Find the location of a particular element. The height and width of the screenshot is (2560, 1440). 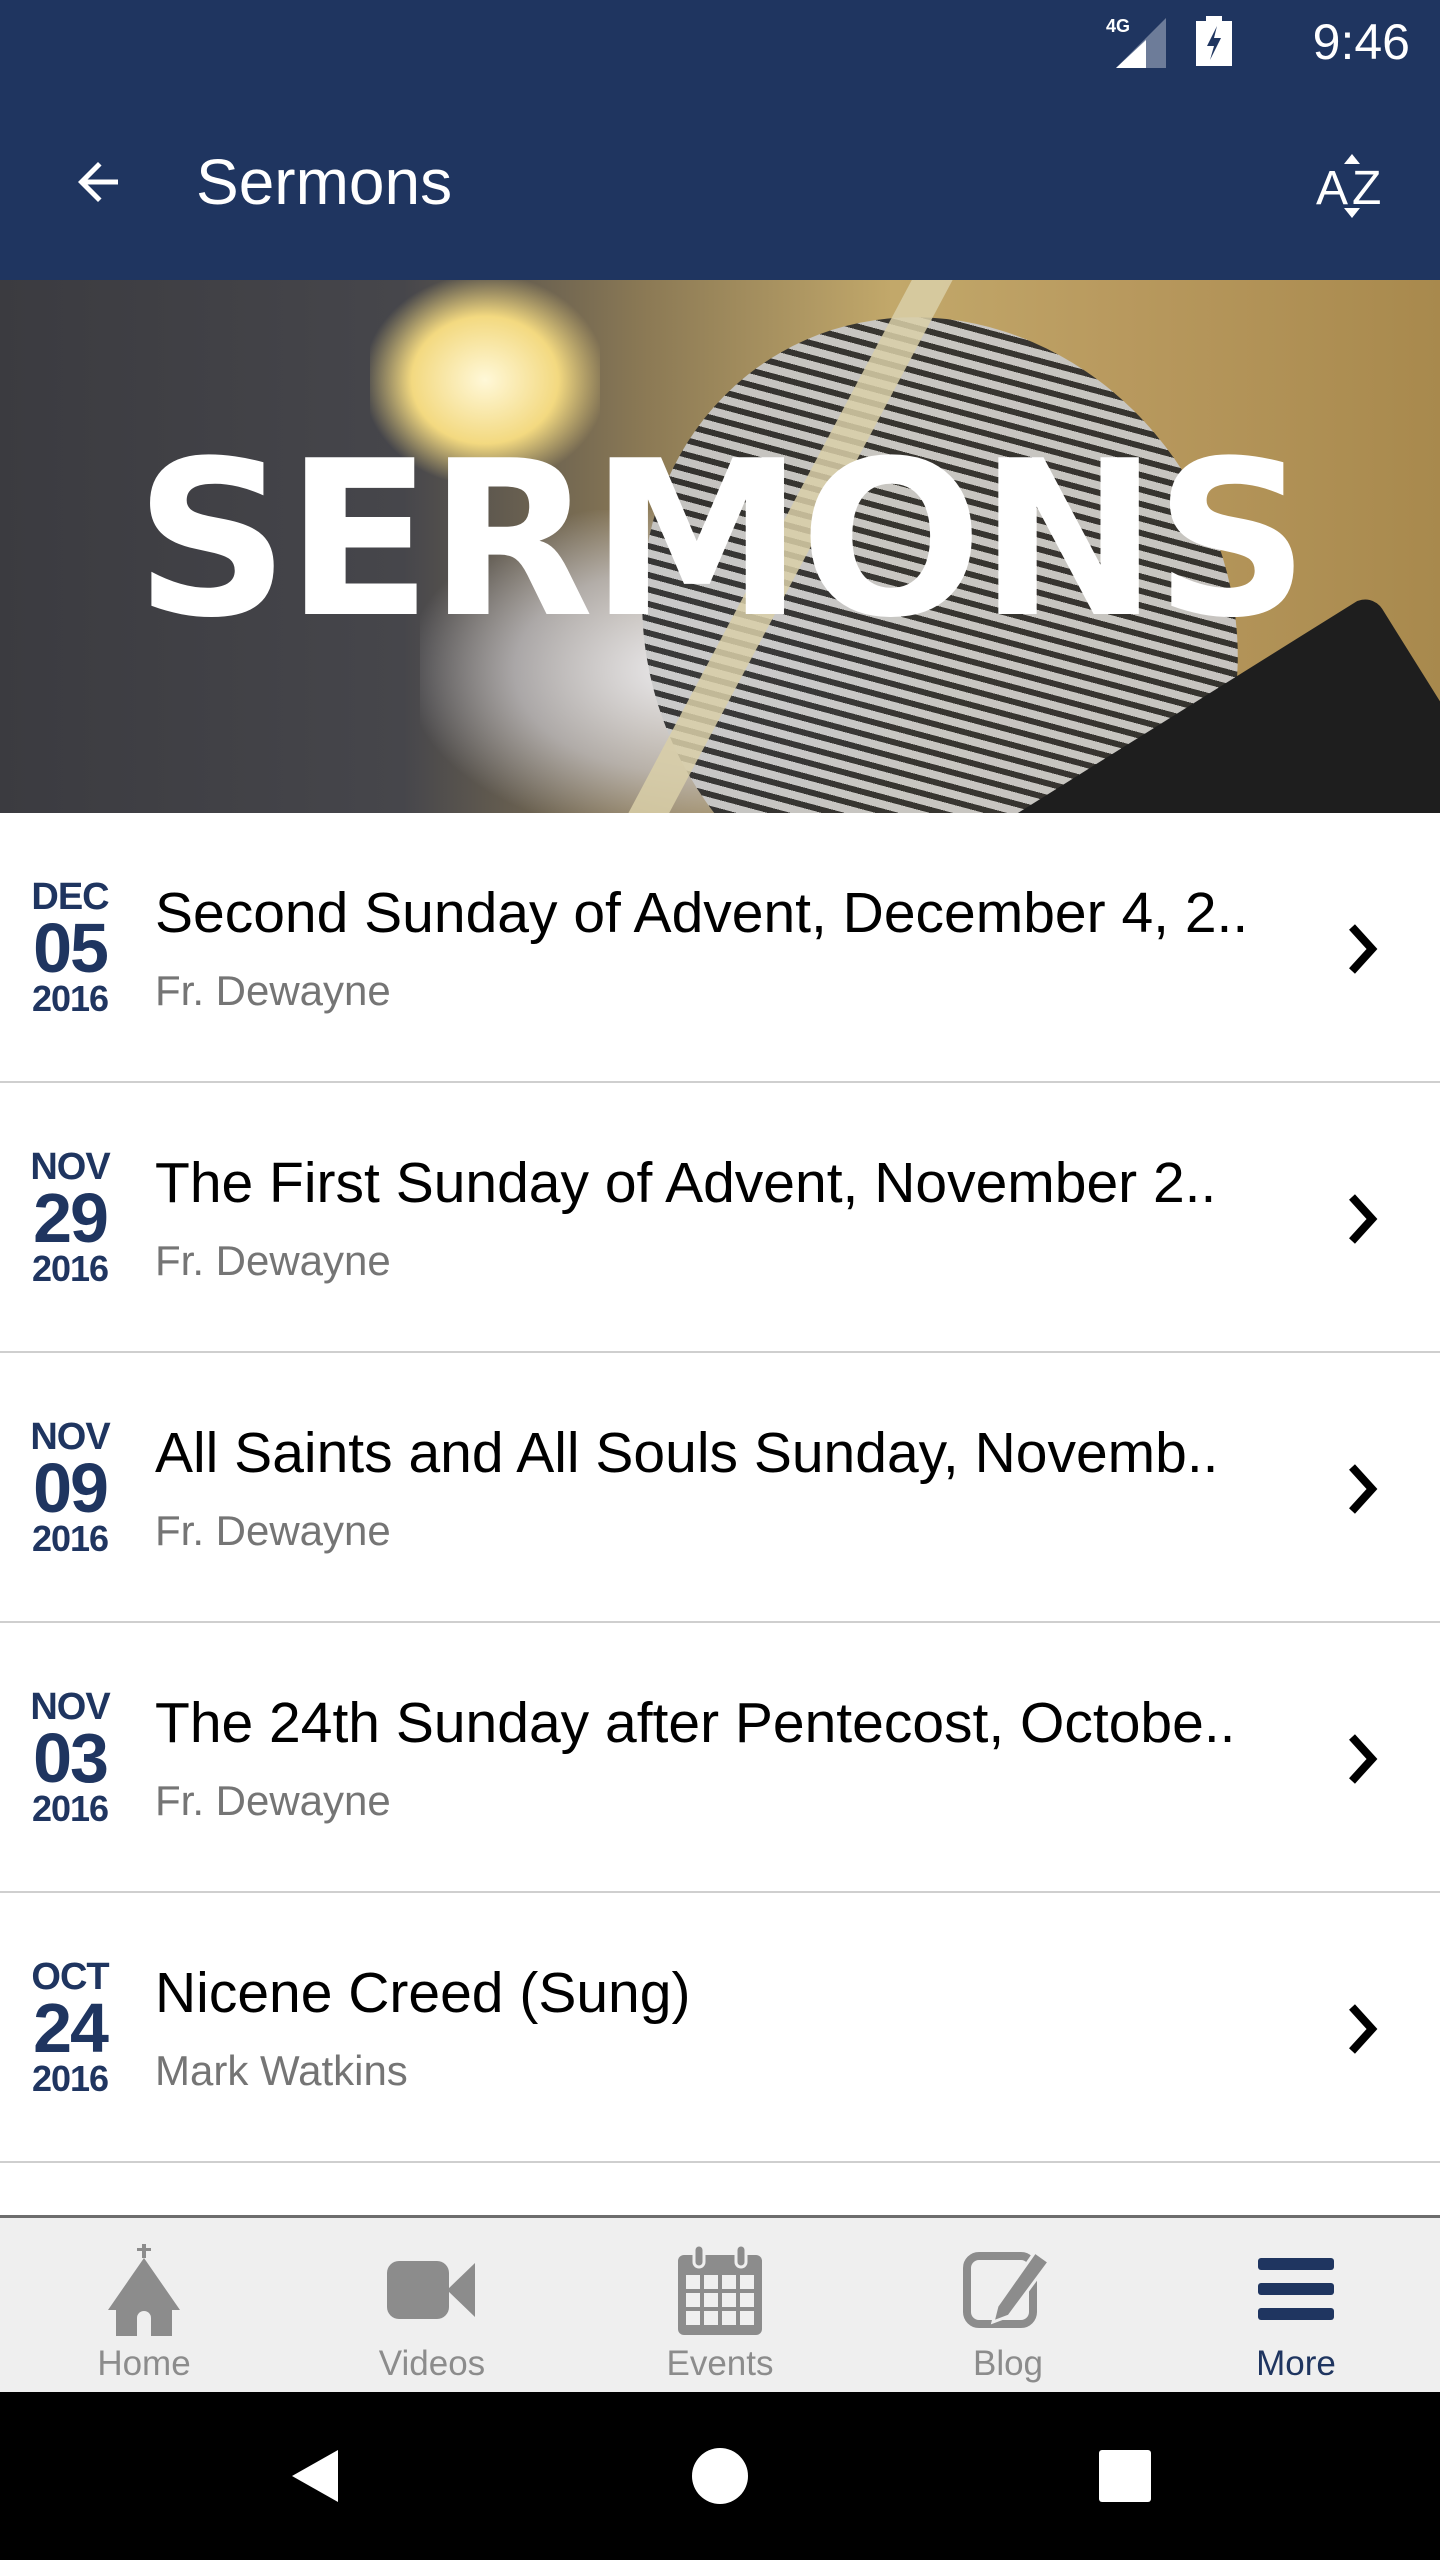

nav-recents-button is located at coordinates (1125, 2476).